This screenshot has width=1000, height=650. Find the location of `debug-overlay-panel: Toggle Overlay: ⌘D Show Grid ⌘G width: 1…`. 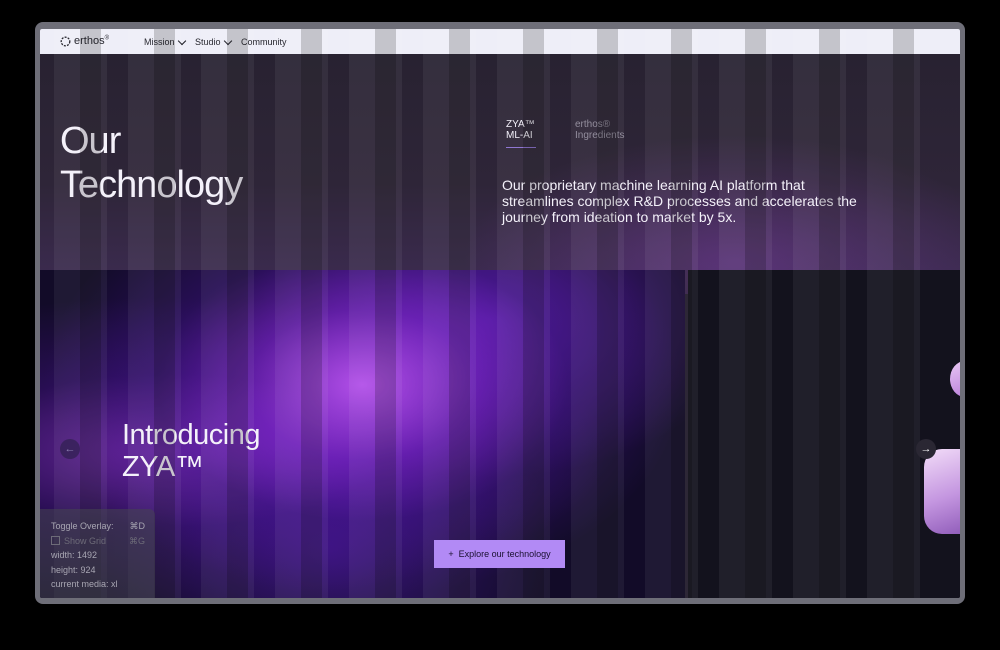

debug-overlay-panel: Toggle Overlay: ⌘D Show Grid ⌘G width: 1… is located at coordinates (97, 553).